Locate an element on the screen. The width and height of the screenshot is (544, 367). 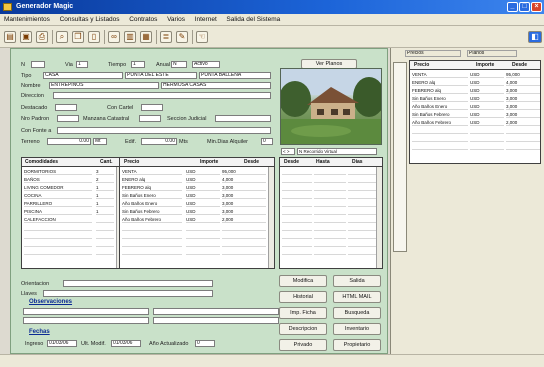
anio-actualizado-field: 0 is located at coordinates (205, 343).